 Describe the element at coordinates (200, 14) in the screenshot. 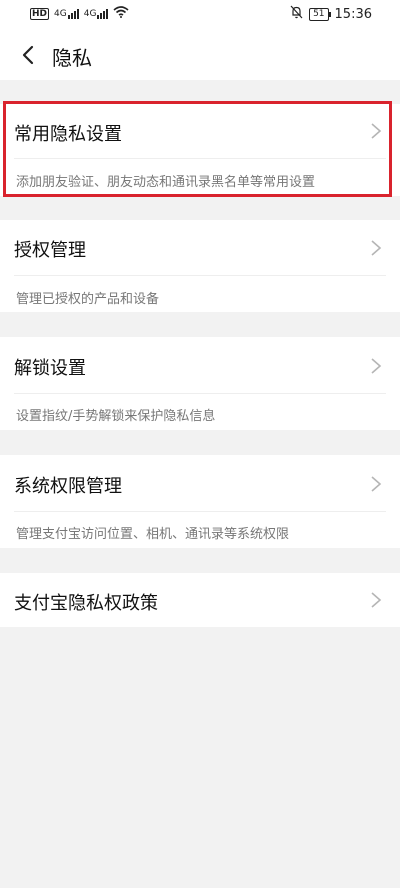

I see `status-bar: HD 4G 4G 51 15:36` at that location.